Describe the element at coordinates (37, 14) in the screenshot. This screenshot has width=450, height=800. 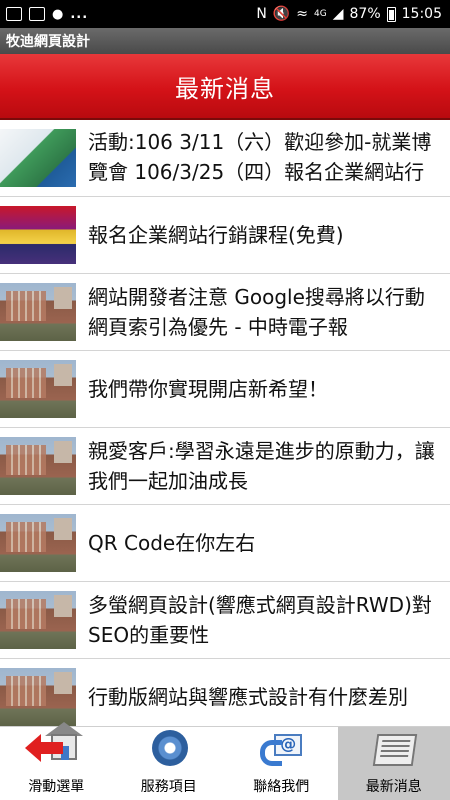
I see `image-notification-icon` at that location.